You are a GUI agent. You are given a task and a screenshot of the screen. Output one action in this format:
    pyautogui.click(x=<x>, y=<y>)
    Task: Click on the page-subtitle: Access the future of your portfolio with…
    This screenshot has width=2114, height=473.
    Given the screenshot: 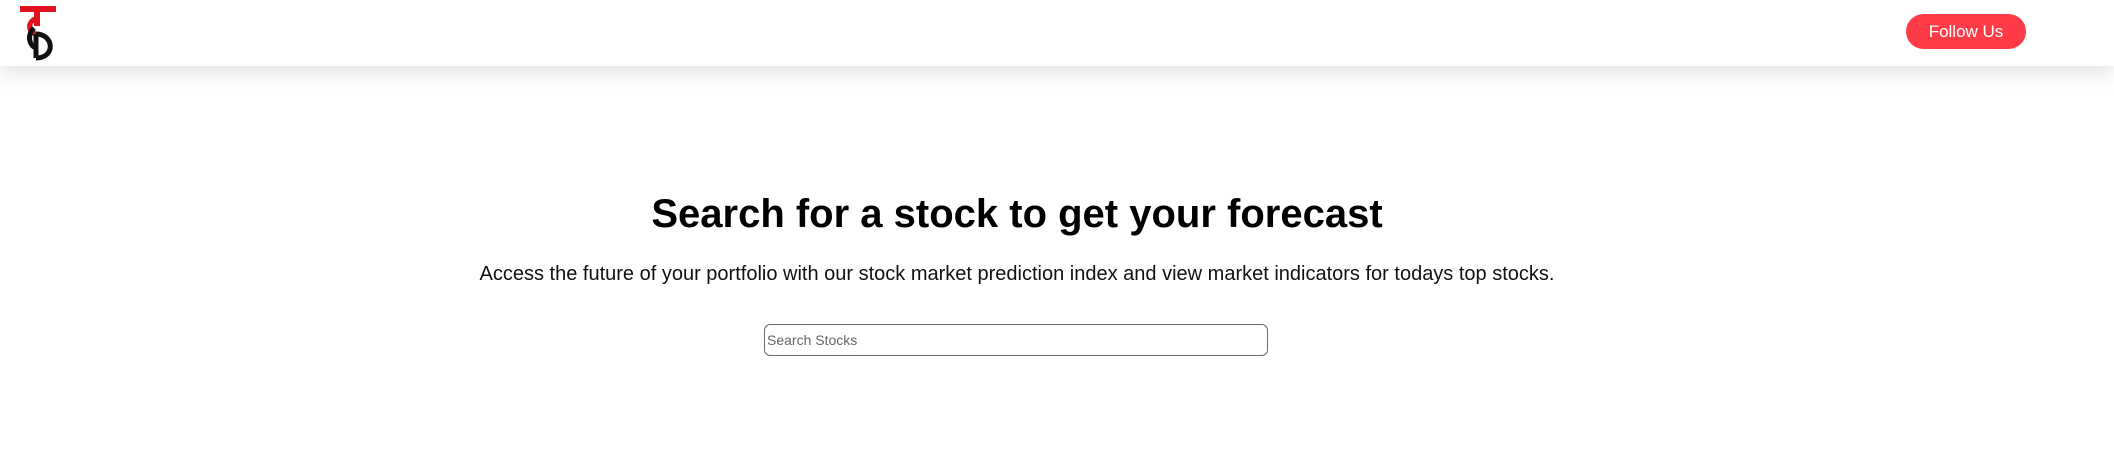 What is the action you would take?
    pyautogui.click(x=1017, y=274)
    